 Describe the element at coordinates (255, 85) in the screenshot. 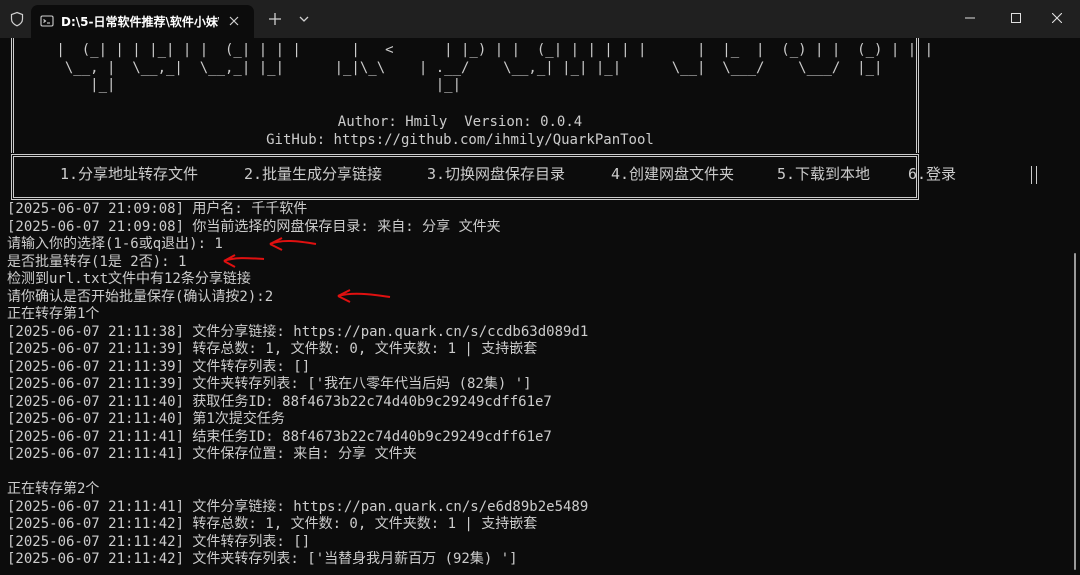

I see `ascii-line: |_| |_|` at that location.